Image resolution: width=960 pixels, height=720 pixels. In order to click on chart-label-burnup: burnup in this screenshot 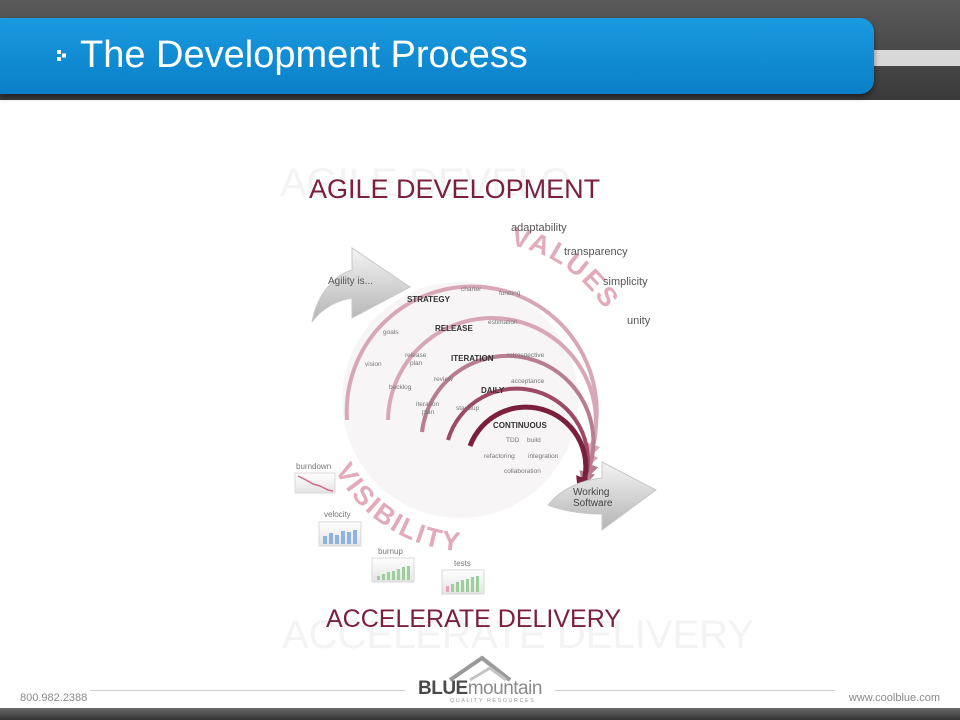, I will do `click(390, 551)`.